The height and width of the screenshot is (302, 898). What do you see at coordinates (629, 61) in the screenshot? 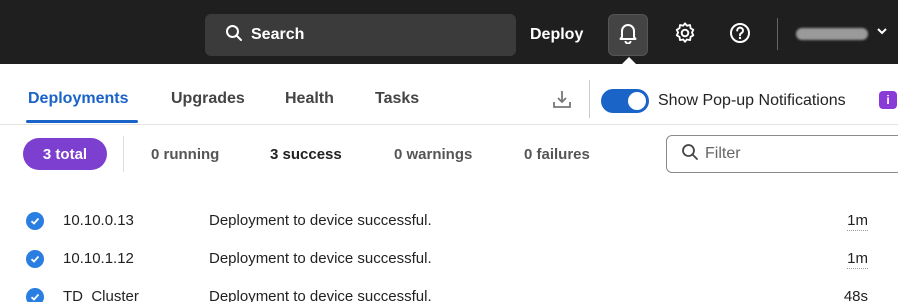
I see `popover-arrow` at bounding box center [629, 61].